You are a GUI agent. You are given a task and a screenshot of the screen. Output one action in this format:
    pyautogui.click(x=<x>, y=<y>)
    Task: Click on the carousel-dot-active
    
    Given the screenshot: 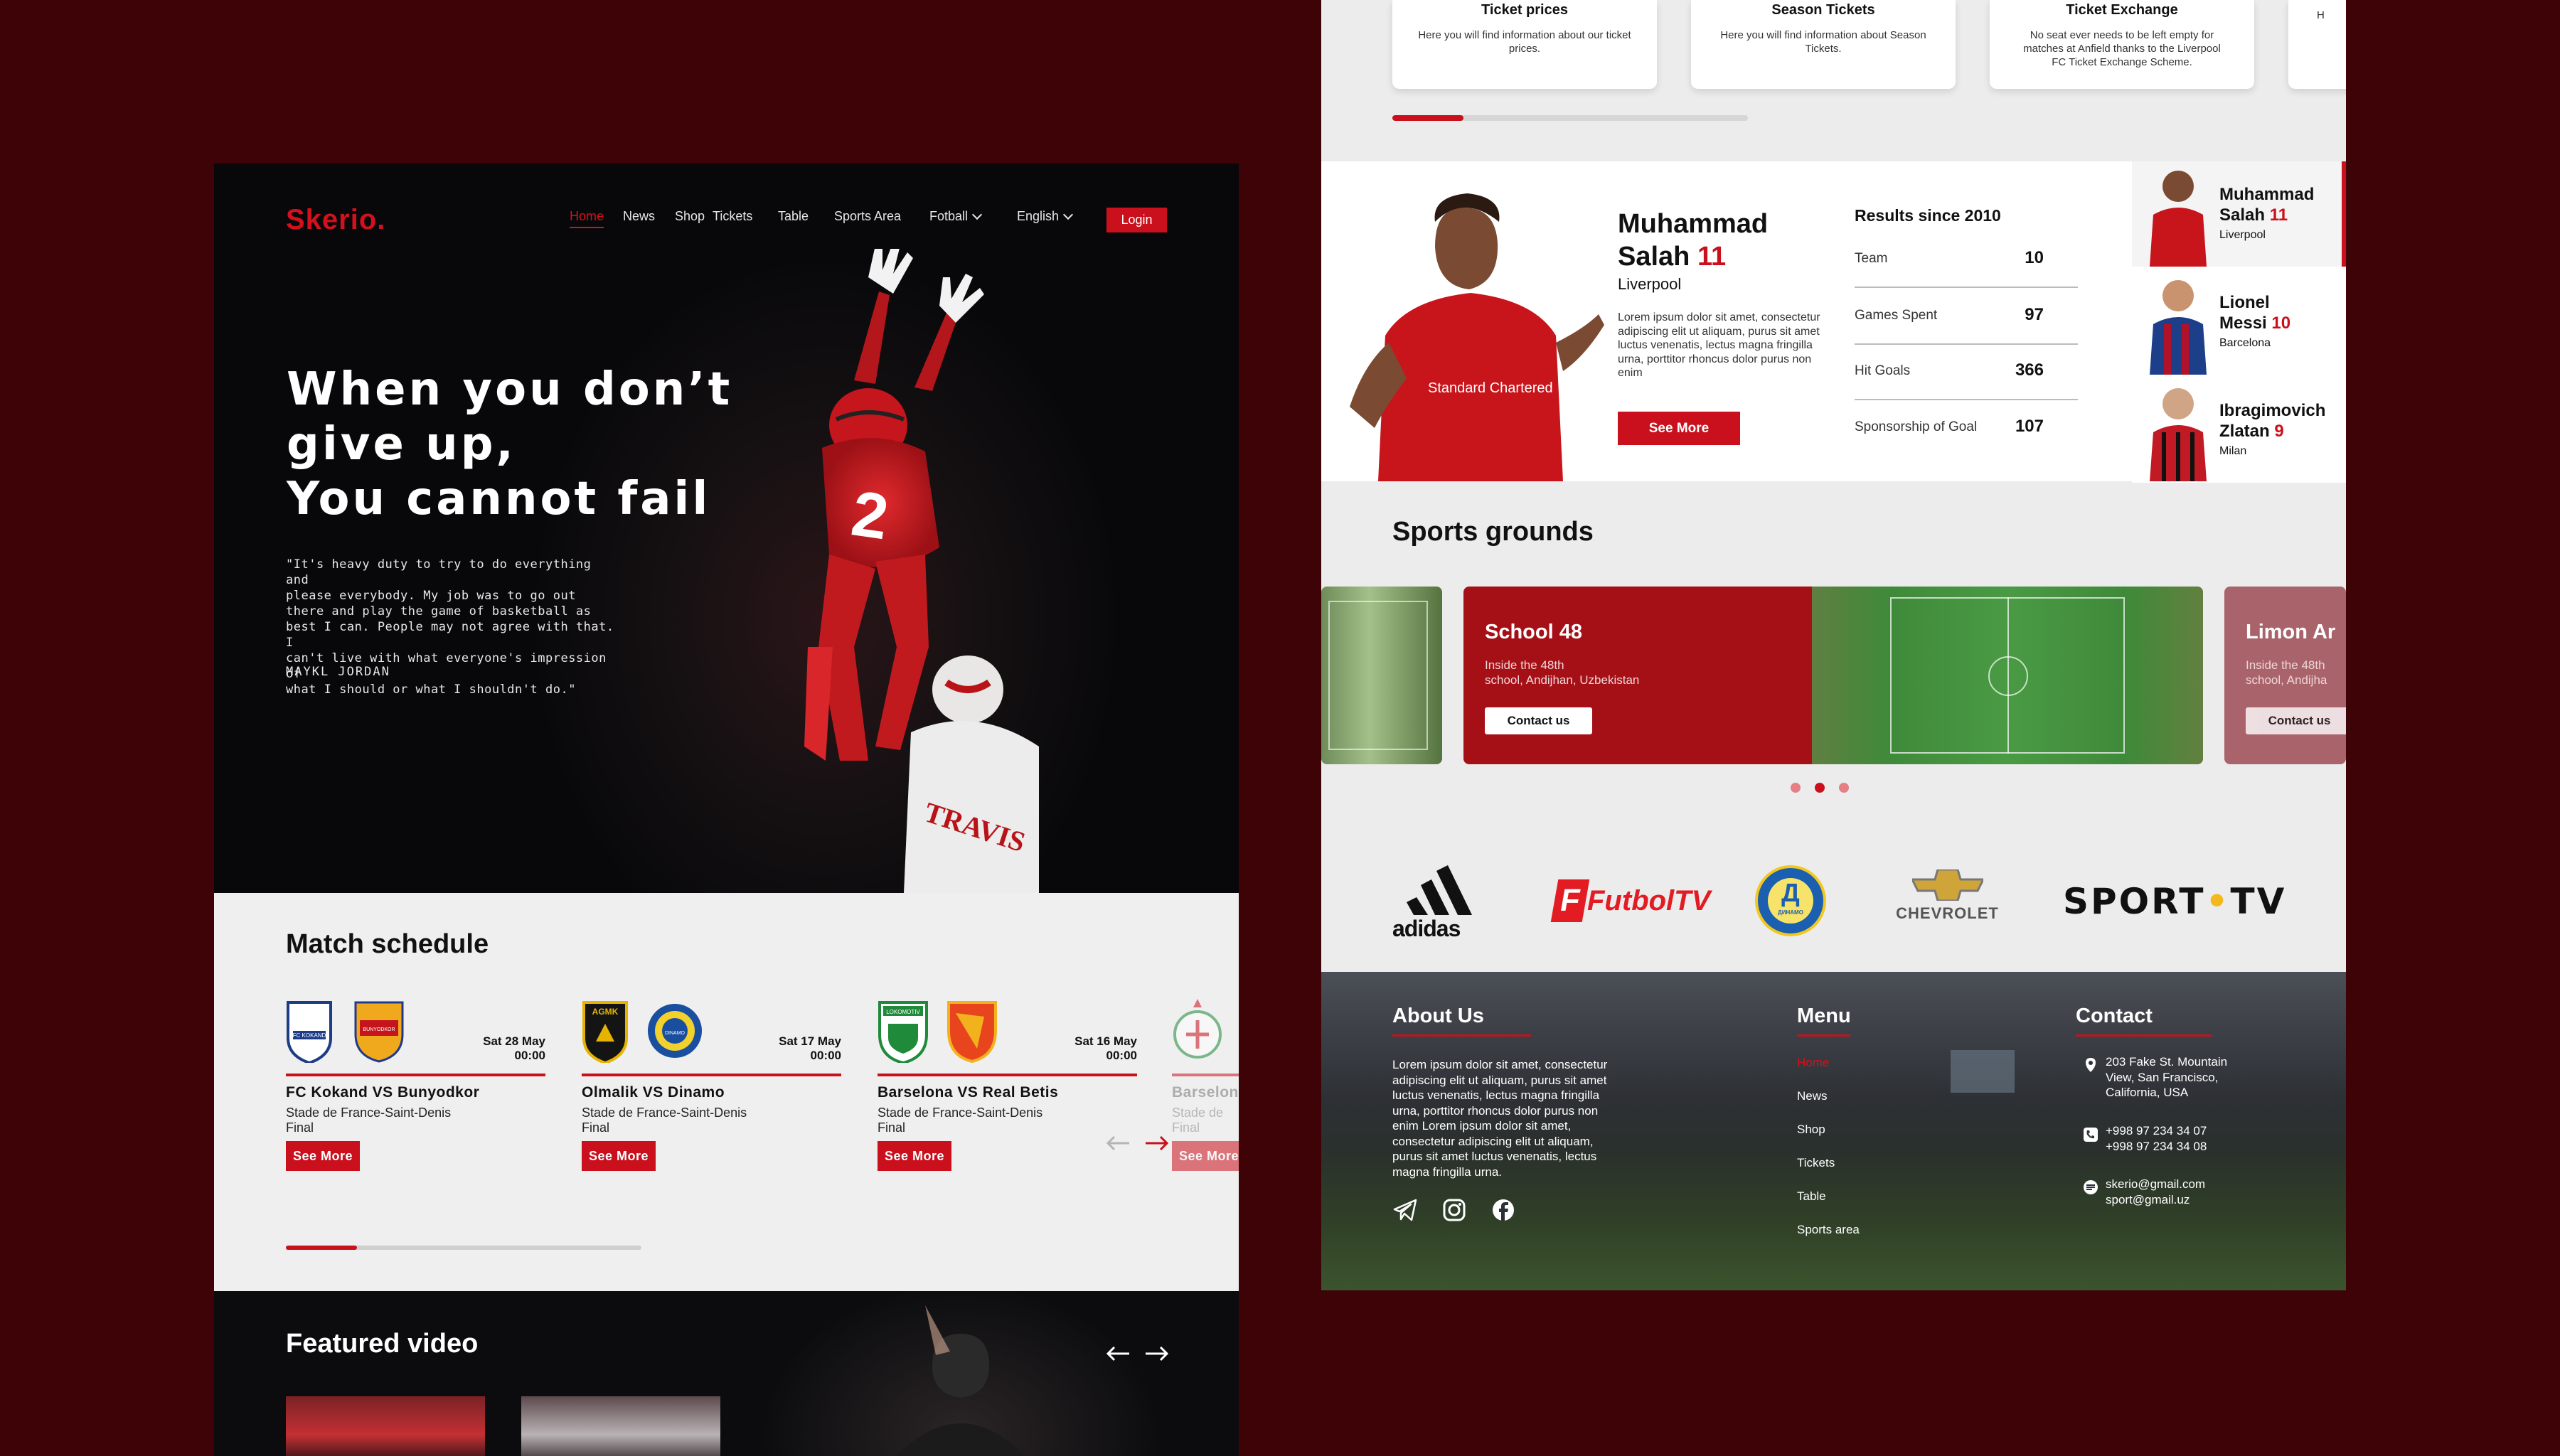 What is the action you would take?
    pyautogui.click(x=1820, y=788)
    